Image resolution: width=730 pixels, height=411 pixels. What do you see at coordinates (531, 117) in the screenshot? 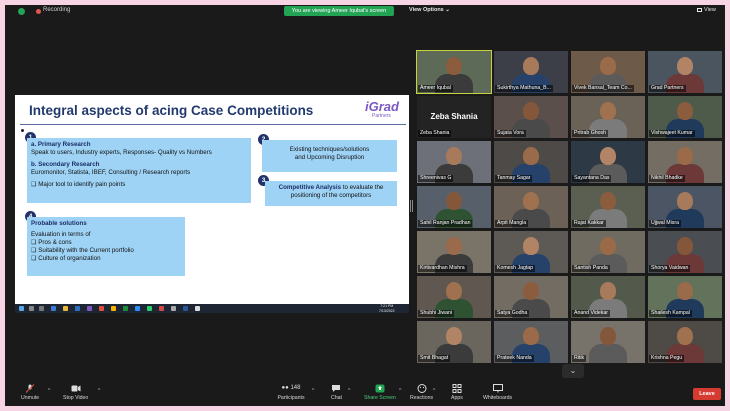
I see `participant-tile: Sujata Vora` at bounding box center [531, 117].